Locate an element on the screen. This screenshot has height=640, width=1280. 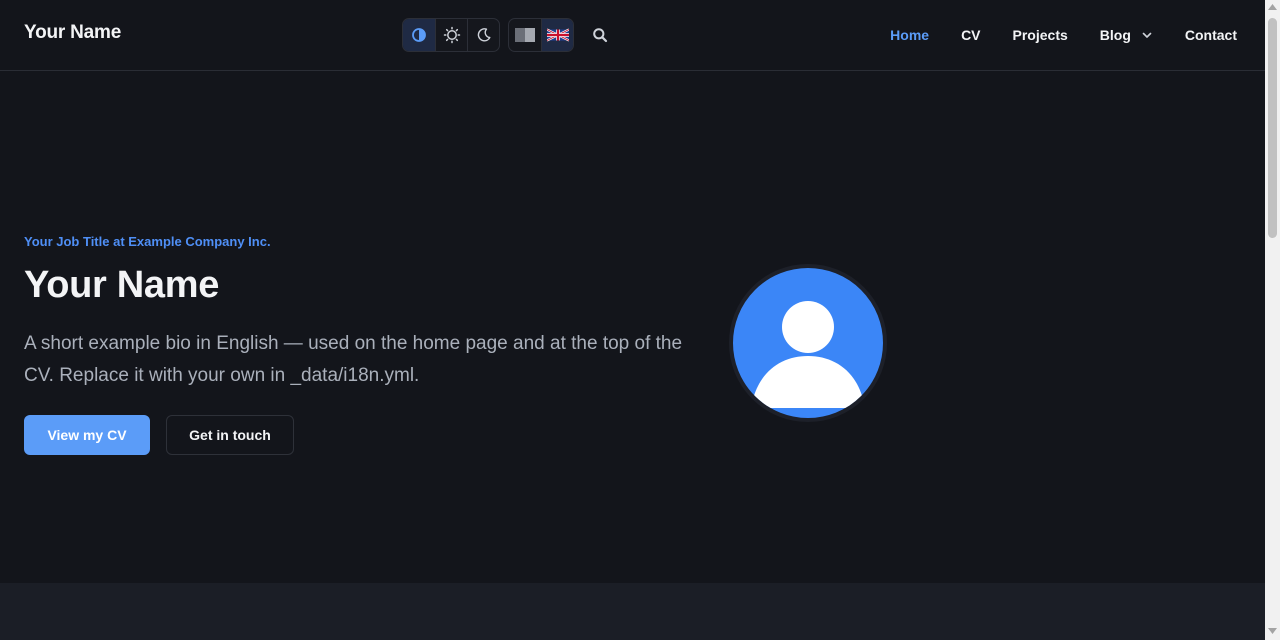
moon-icon is located at coordinates (483, 35).